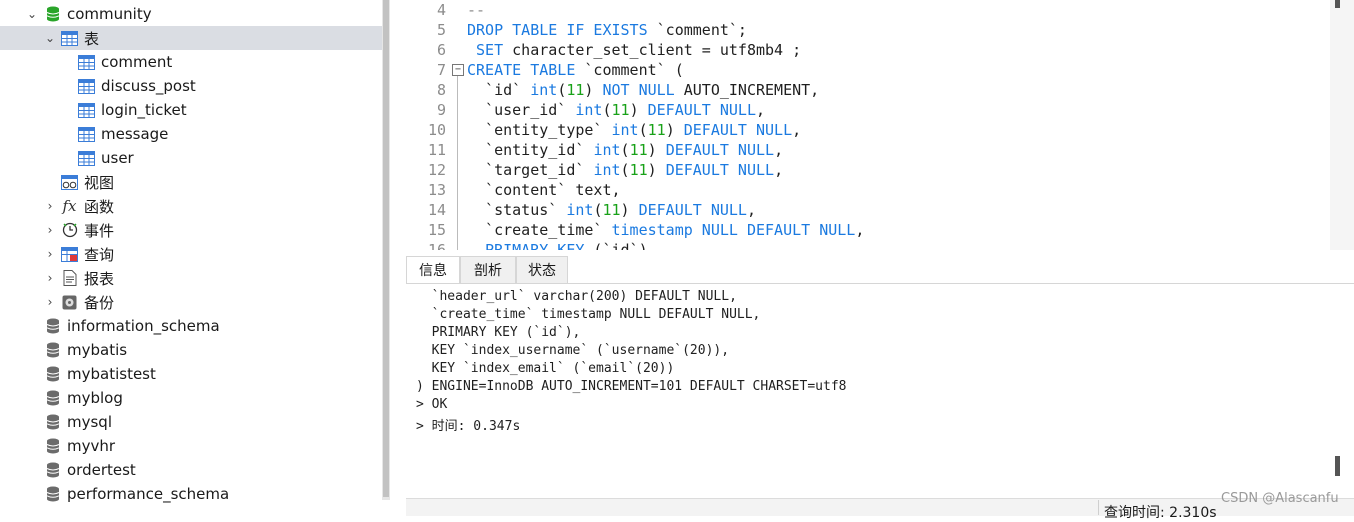  Describe the element at coordinates (69, 302) in the screenshot. I see `backup-icon` at that location.